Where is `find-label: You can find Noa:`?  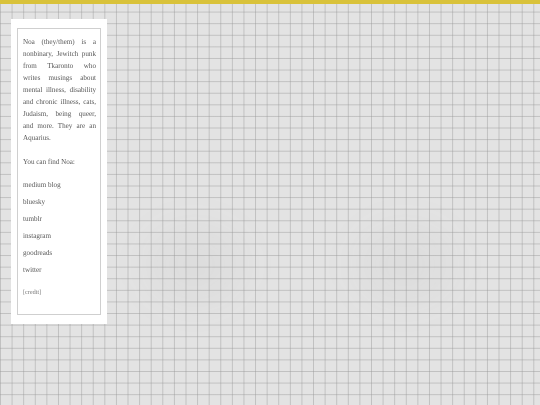 find-label: You can find Noa: is located at coordinates (49, 162).